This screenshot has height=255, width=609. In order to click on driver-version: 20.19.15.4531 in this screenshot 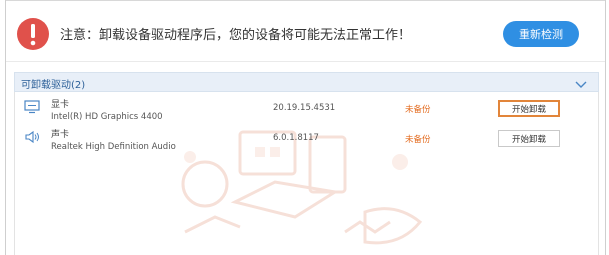, I will do `click(304, 108)`.